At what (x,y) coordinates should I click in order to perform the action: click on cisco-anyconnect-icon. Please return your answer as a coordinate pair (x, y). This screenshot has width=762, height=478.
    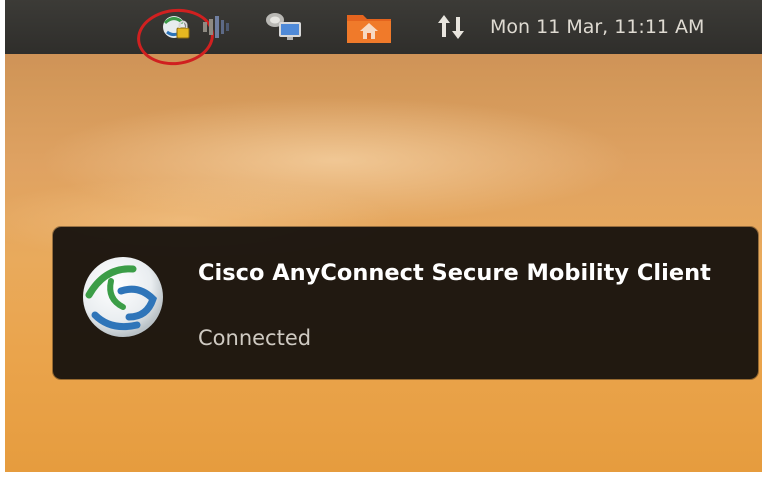
    Looking at the image, I should click on (123, 297).